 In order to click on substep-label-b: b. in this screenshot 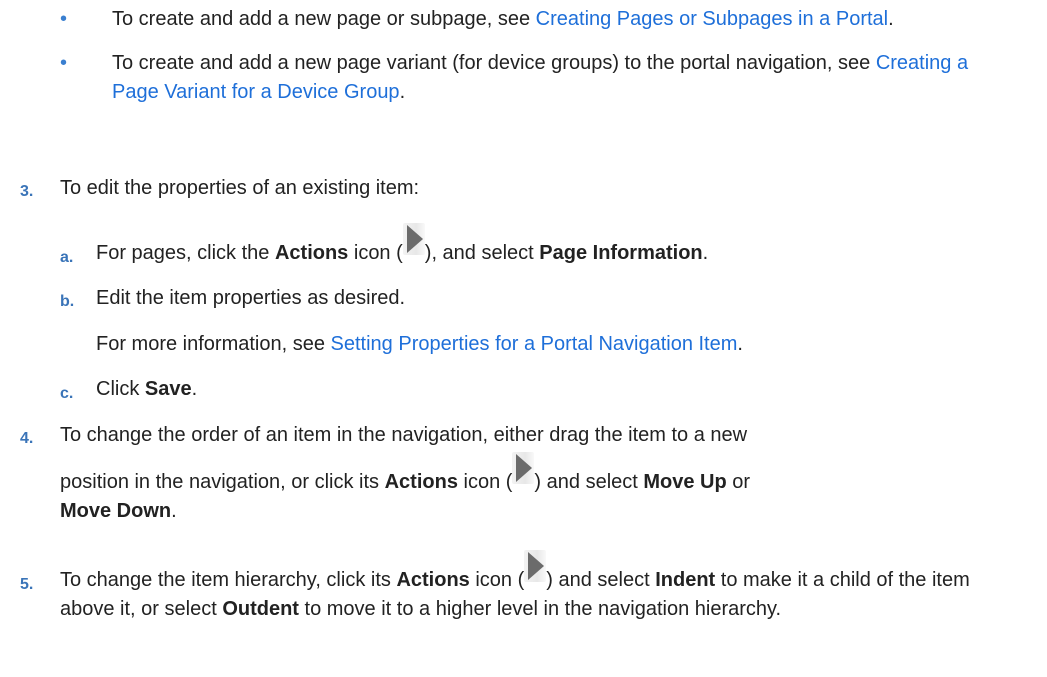, I will do `click(67, 301)`.